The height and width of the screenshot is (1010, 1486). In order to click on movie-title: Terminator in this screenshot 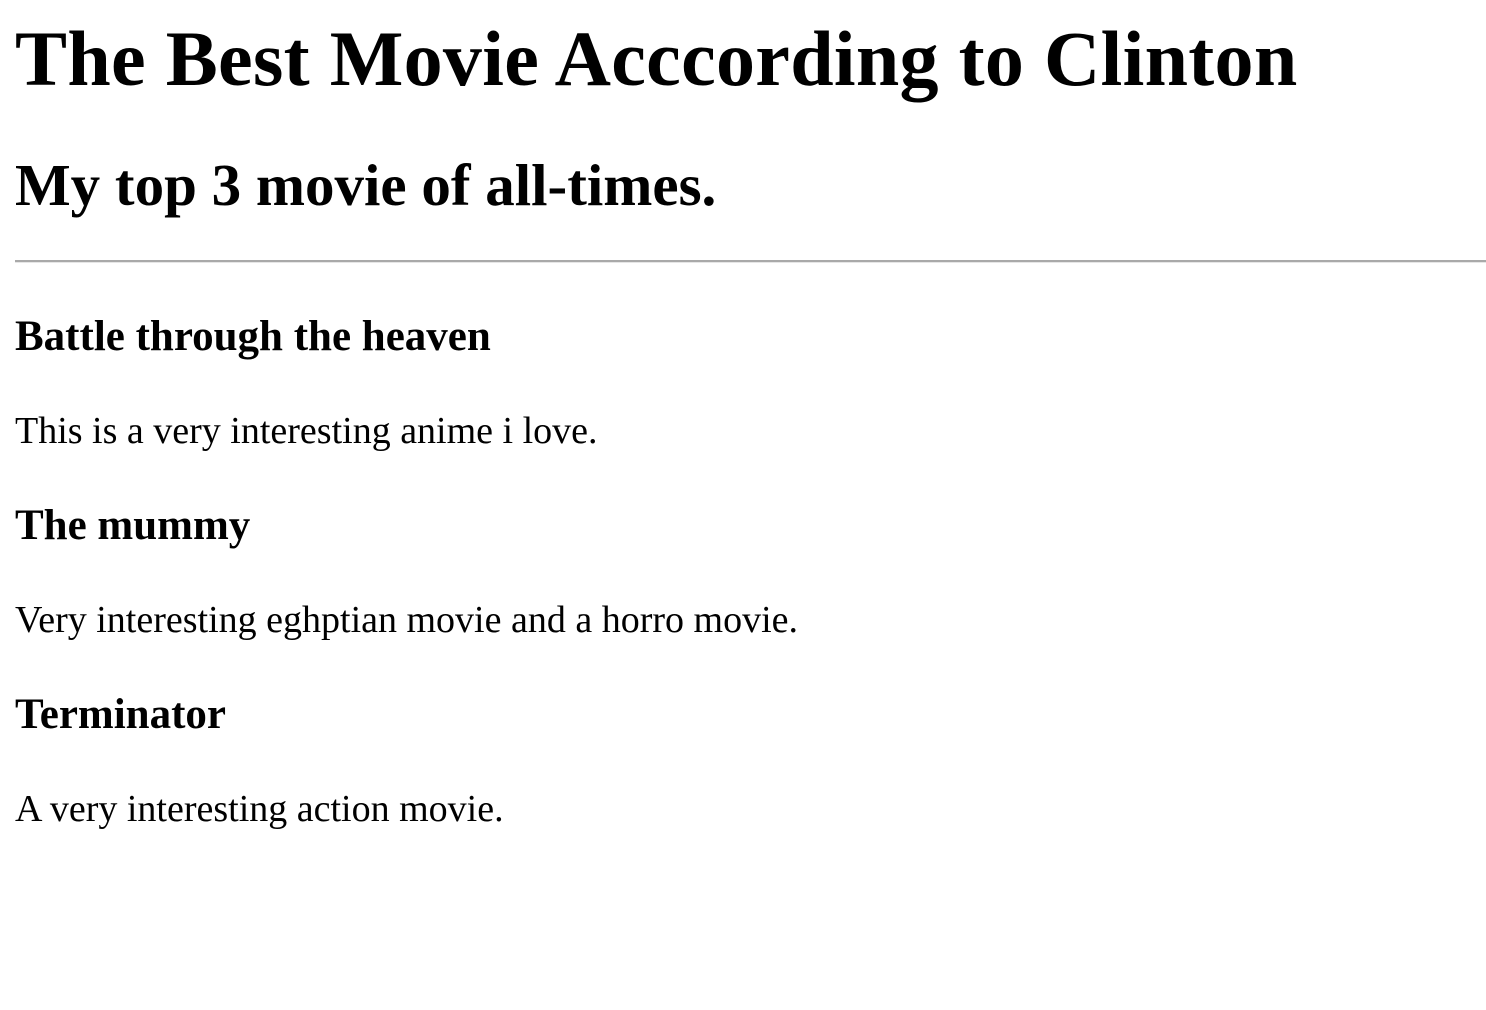, I will do `click(120, 714)`.